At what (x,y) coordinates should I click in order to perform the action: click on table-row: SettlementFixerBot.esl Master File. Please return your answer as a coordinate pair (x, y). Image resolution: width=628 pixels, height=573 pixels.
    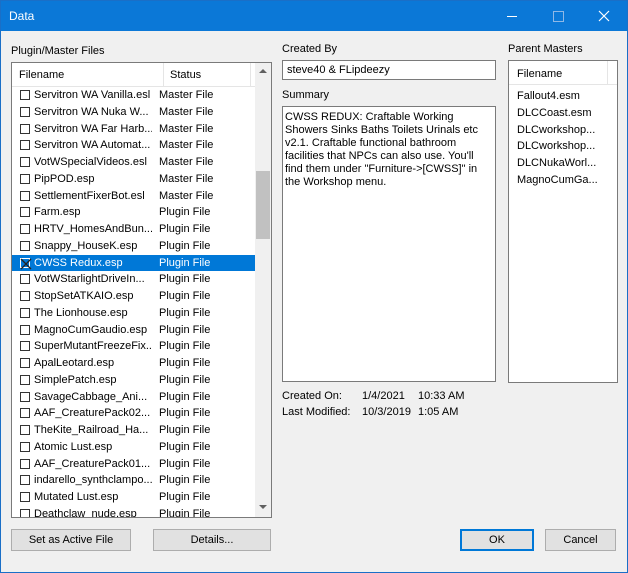
    Looking at the image, I should click on (133, 196).